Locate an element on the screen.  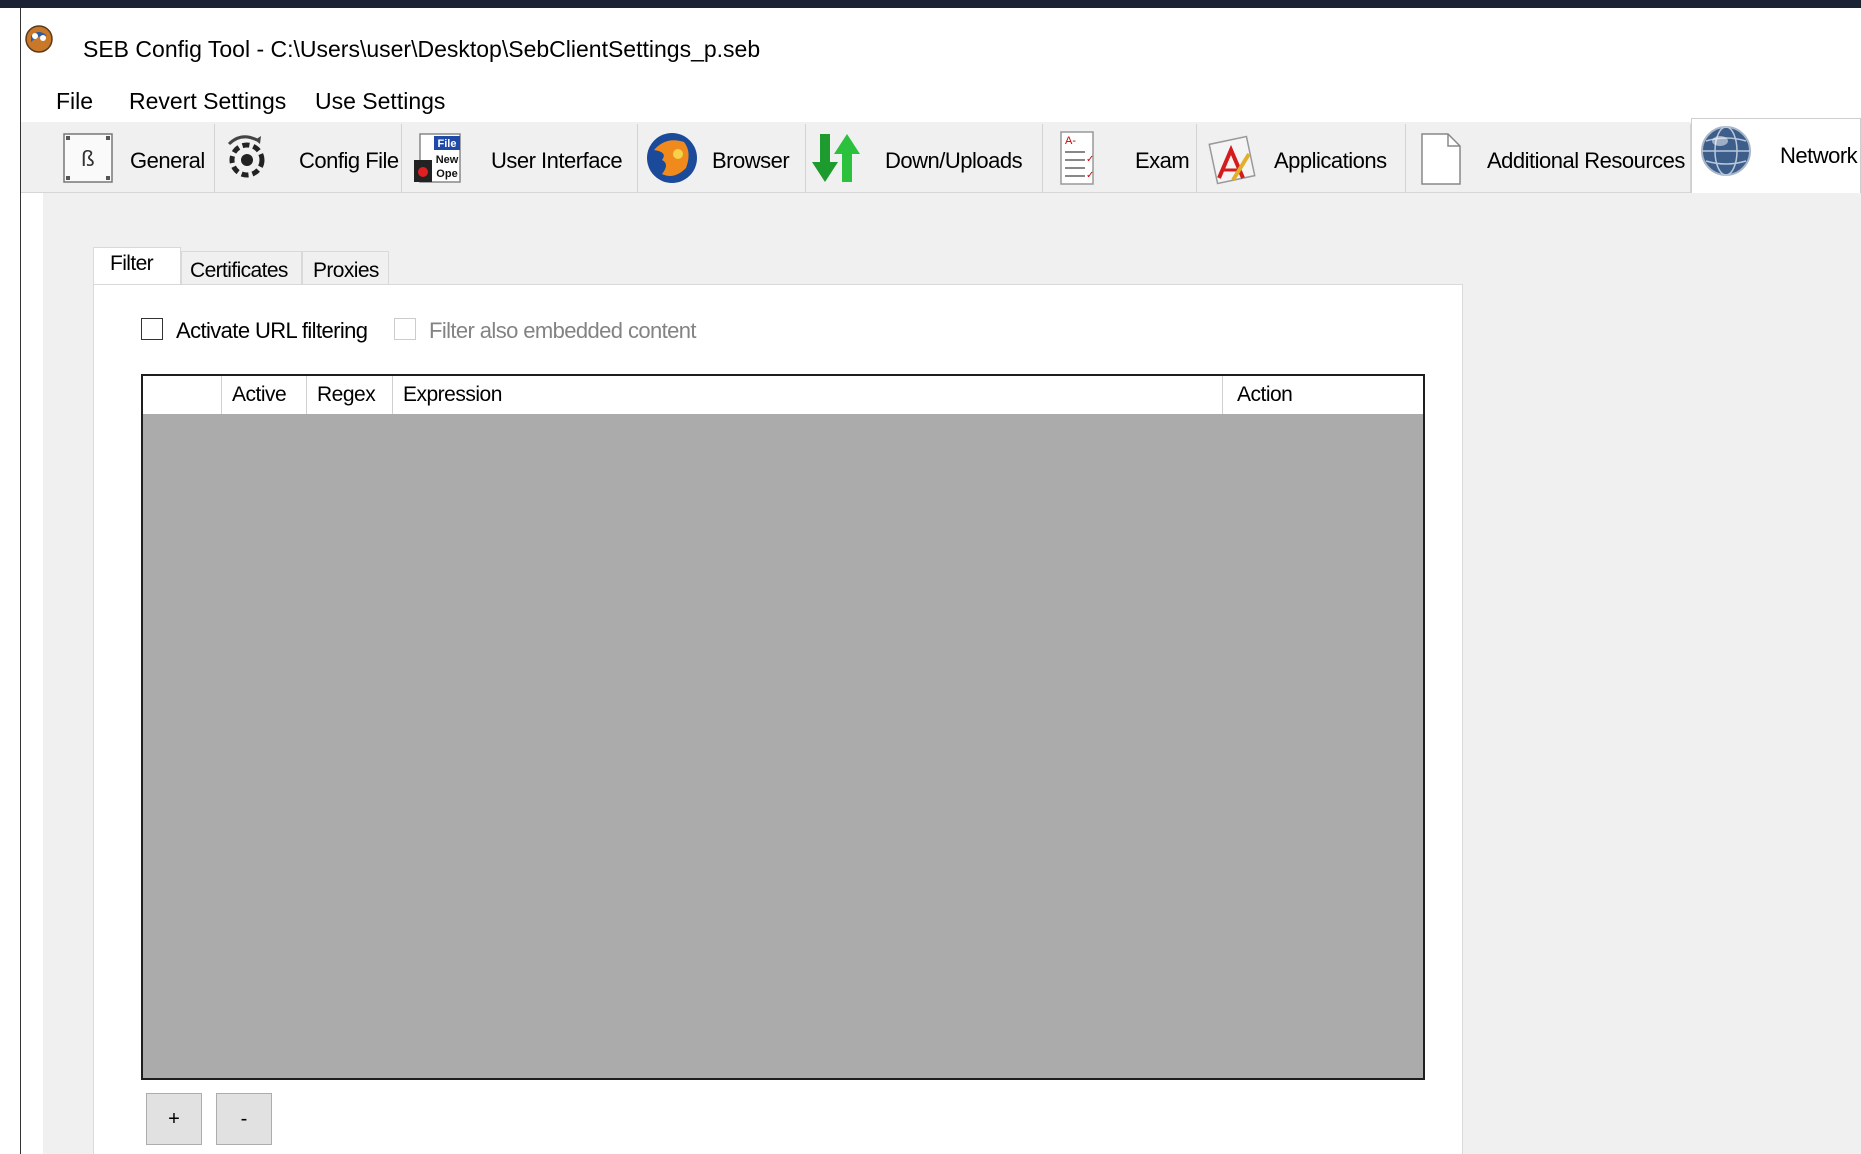
subtab-certificates: Certificates is located at coordinates (241, 269).